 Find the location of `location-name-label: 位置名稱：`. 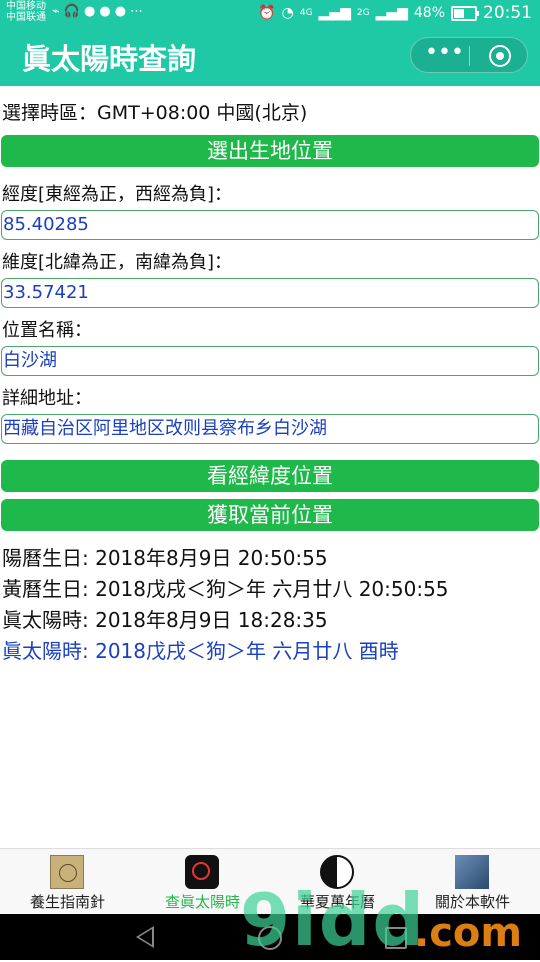

location-name-label: 位置名稱： is located at coordinates (47, 330).